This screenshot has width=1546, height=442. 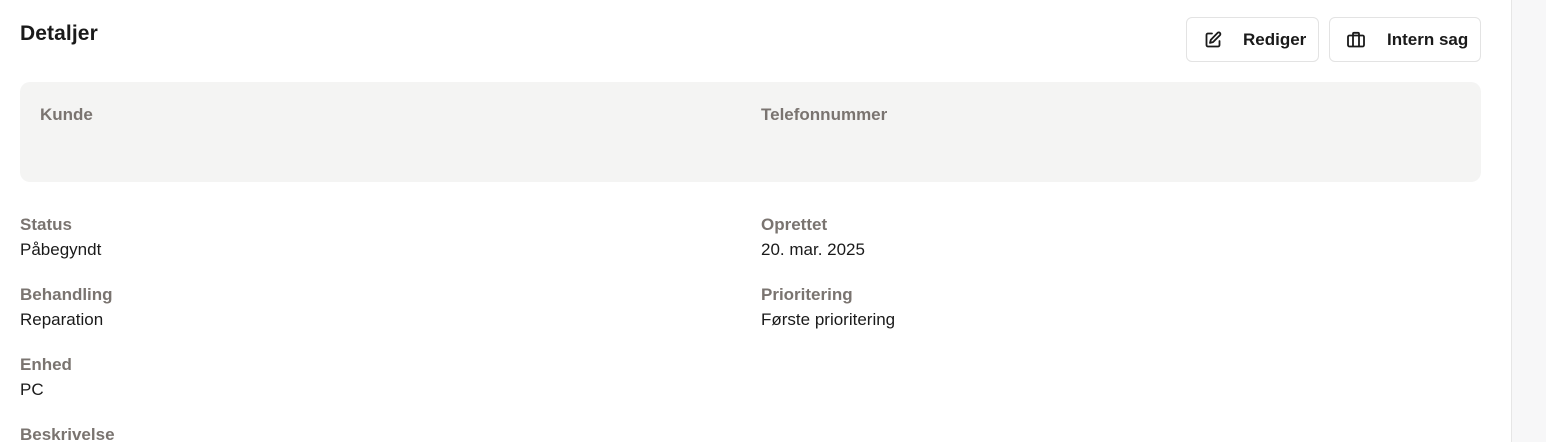 What do you see at coordinates (59, 33) in the screenshot?
I see `page-title: Detaljer` at bounding box center [59, 33].